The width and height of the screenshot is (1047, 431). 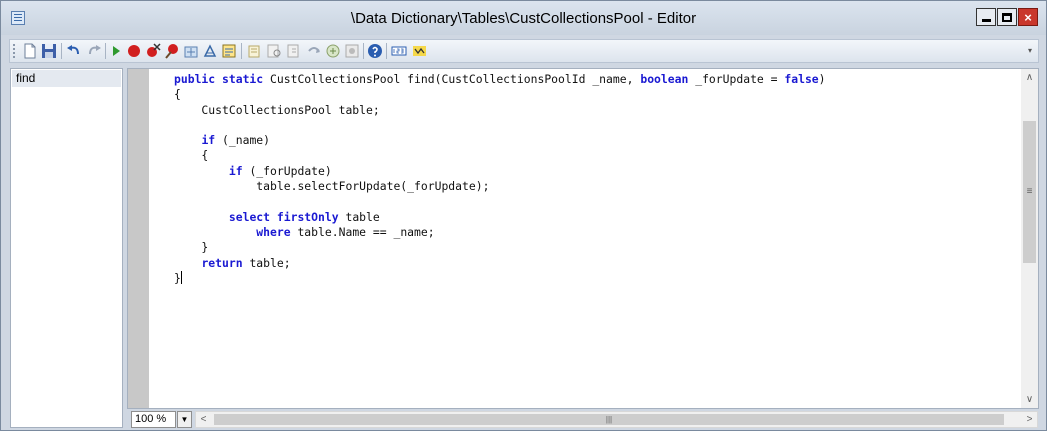 What do you see at coordinates (294, 51) in the screenshot?
I see `replace-icon` at bounding box center [294, 51].